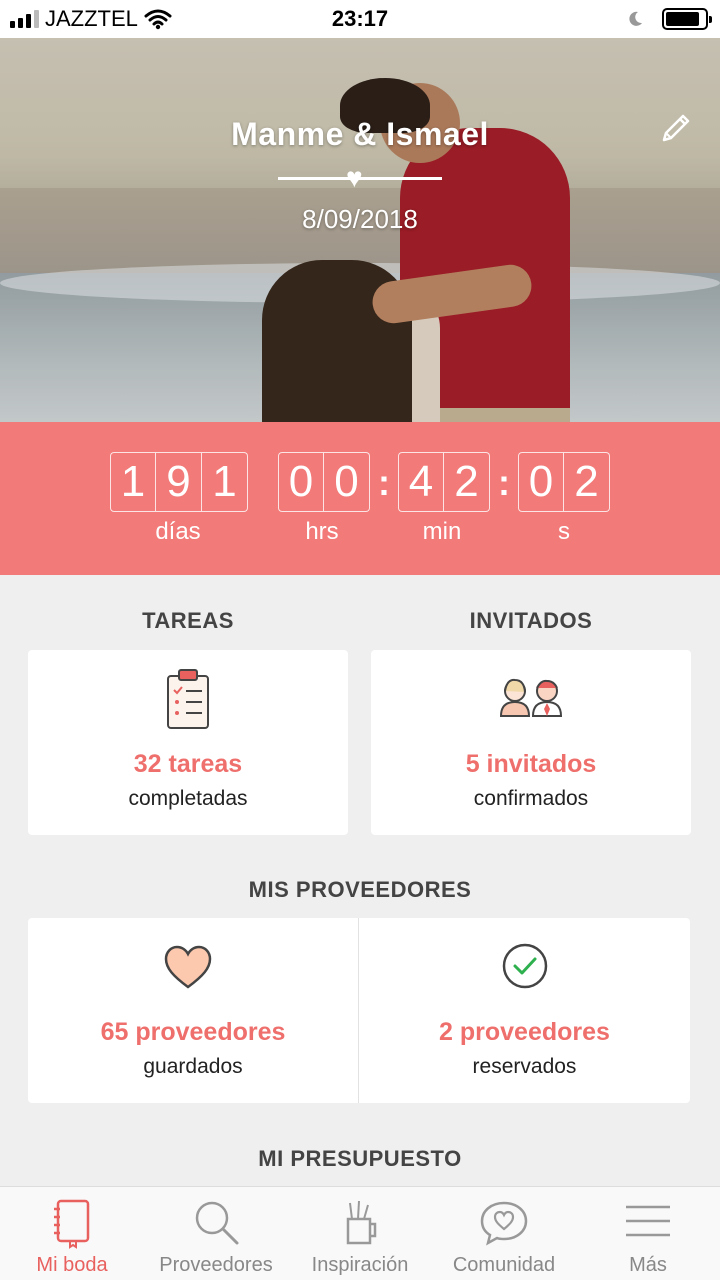  I want to click on guests-card: 5 invitados confirmados, so click(531, 742).